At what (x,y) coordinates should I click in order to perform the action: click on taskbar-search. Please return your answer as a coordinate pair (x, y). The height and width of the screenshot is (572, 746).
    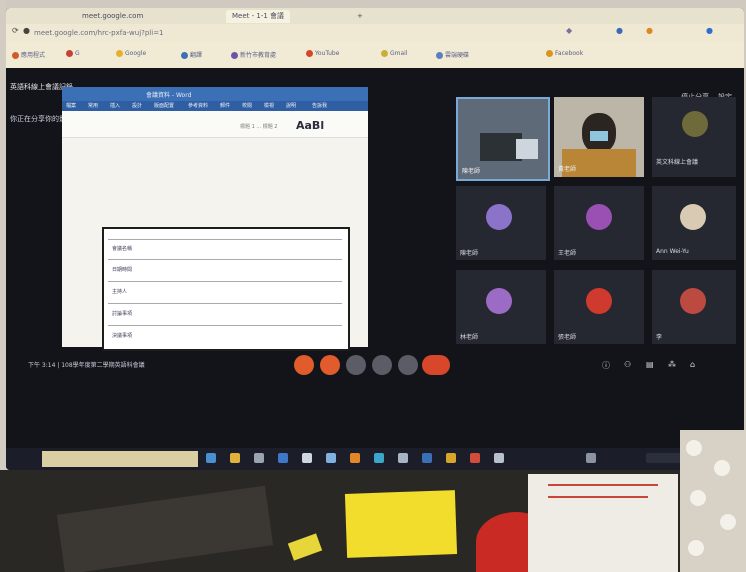
    Looking at the image, I should click on (120, 459).